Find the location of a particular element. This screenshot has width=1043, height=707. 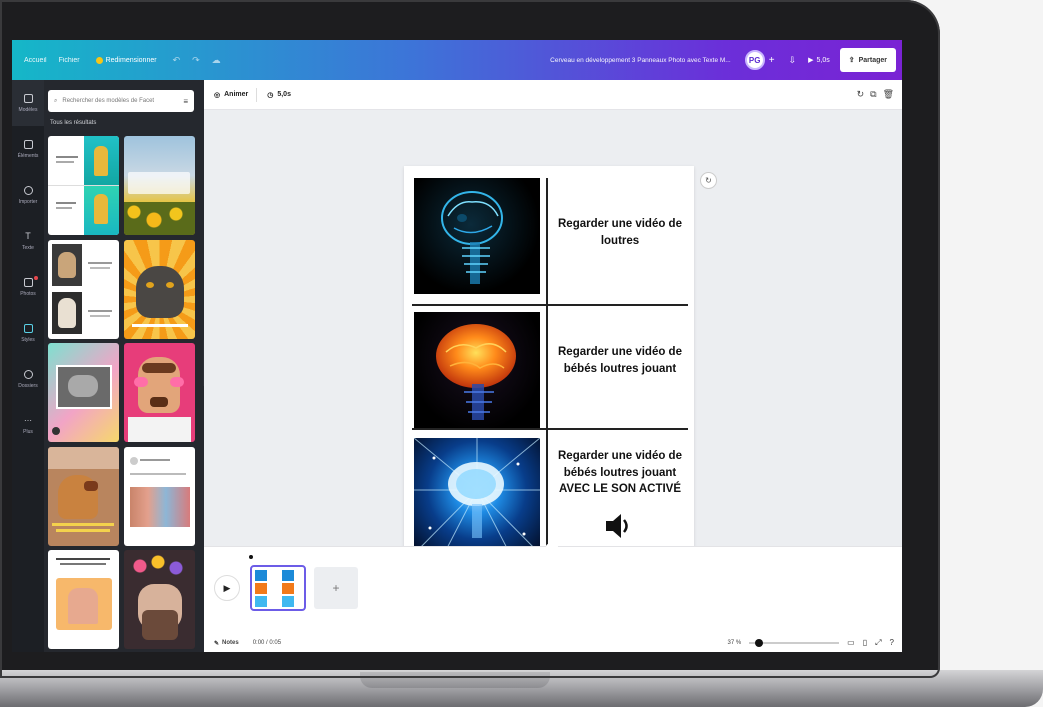

history-controls: ↶ ↷ ☁ is located at coordinates (197, 60).